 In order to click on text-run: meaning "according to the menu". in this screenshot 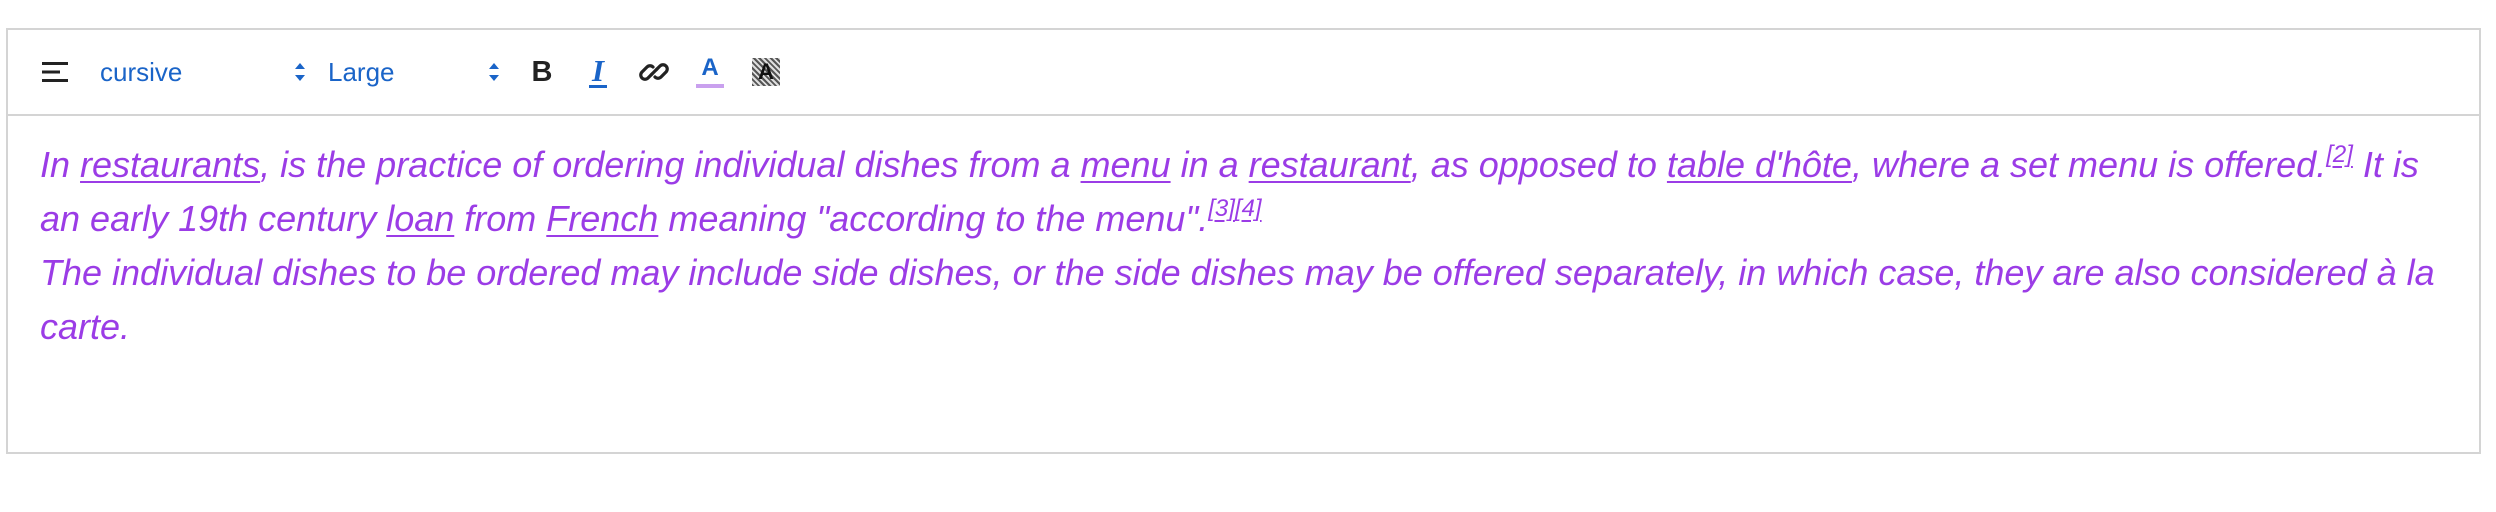, I will do `click(933, 218)`.